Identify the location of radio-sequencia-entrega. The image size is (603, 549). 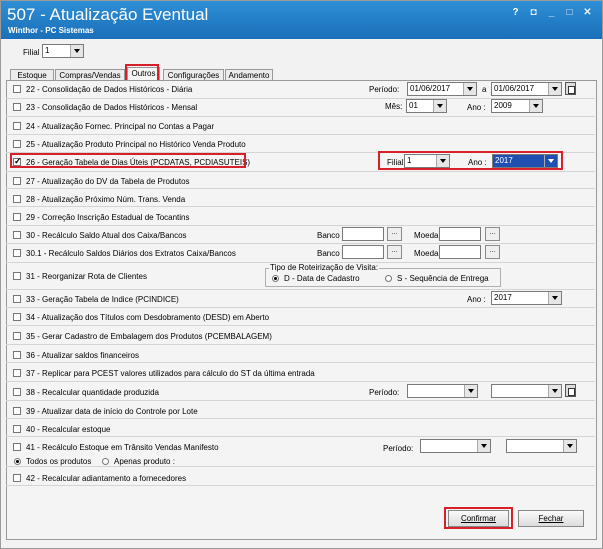
(388, 278).